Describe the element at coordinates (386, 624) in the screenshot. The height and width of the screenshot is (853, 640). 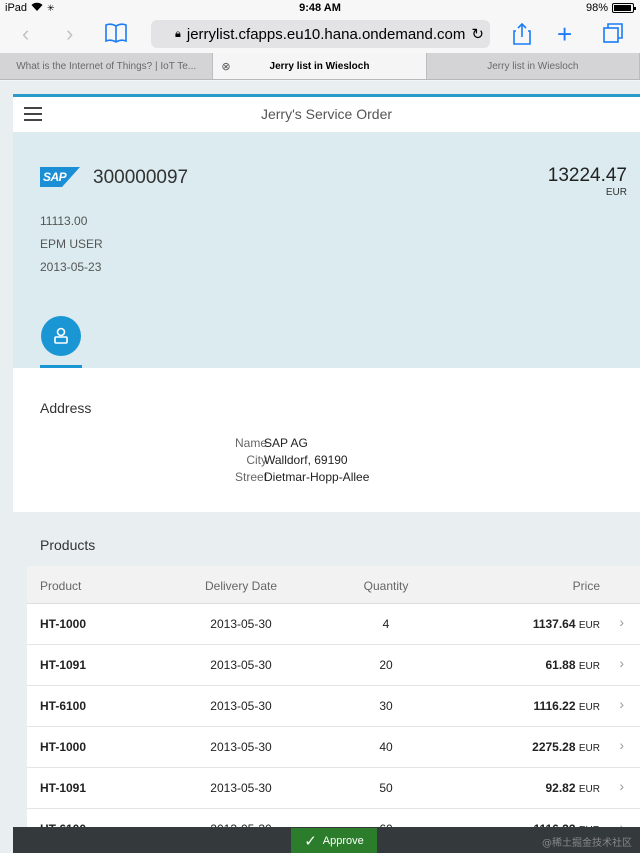
I see `cell-quantity: 4` at that location.